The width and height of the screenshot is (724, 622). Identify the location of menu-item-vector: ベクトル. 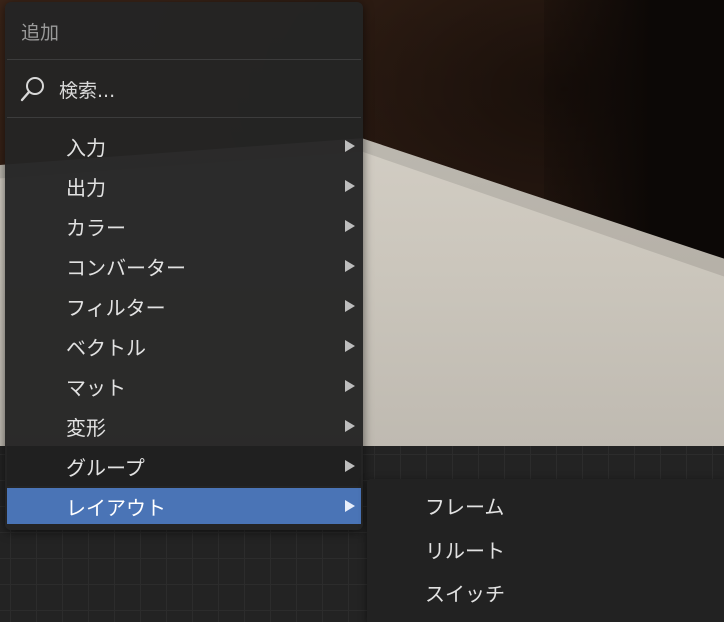
(184, 346).